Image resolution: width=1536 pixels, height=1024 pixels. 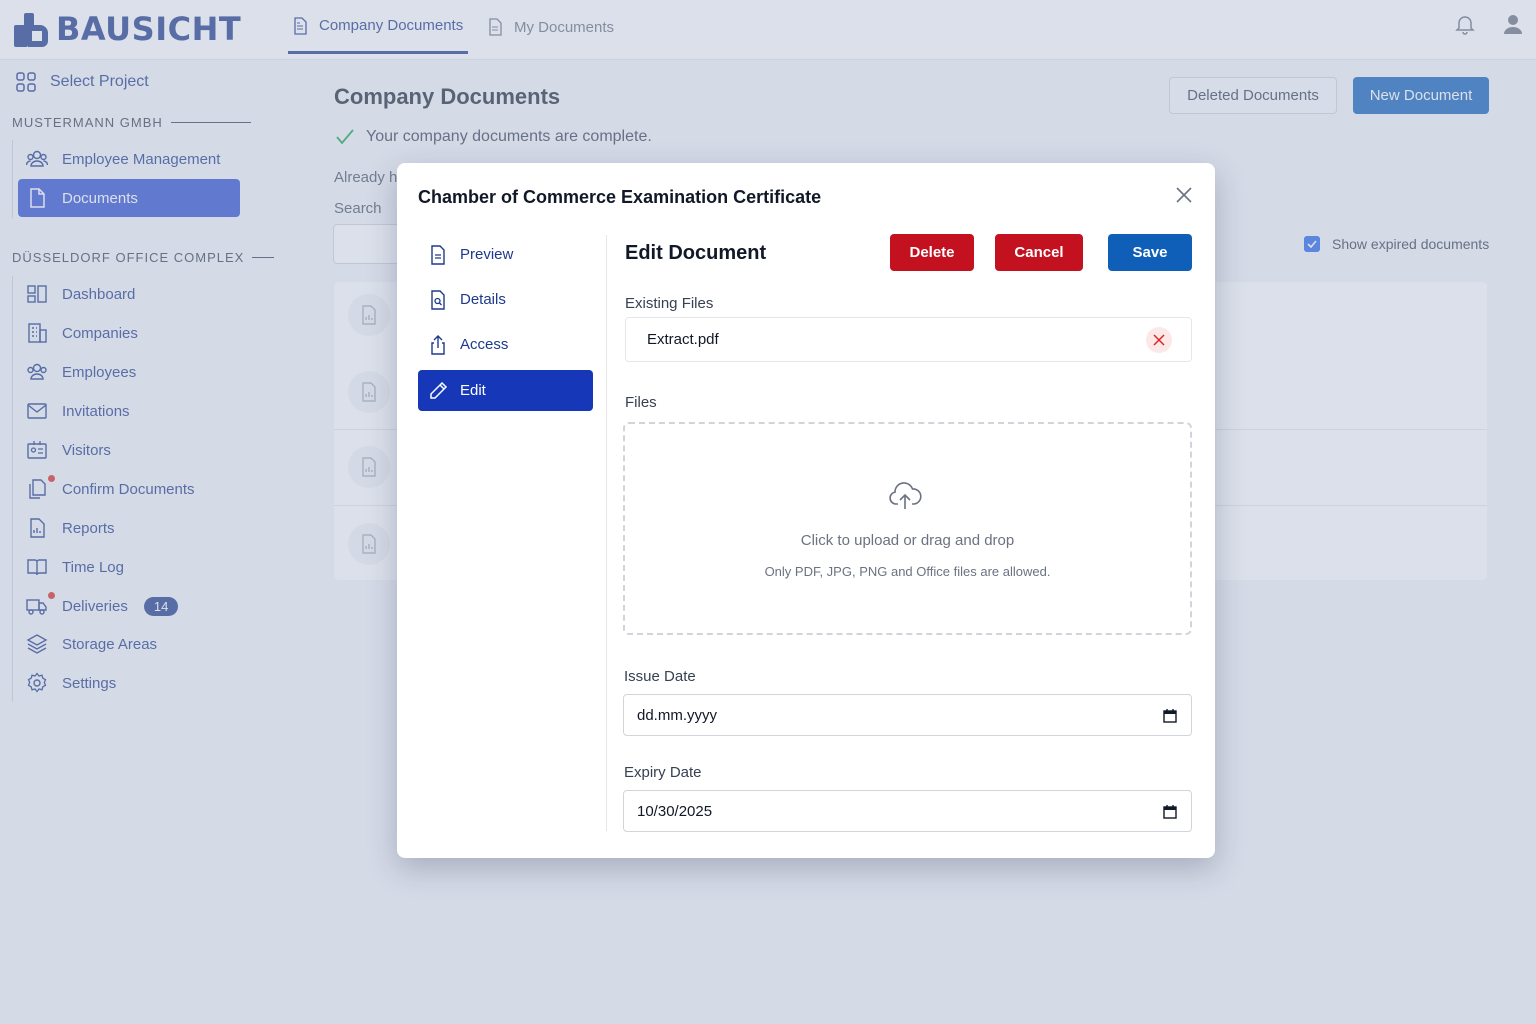 I want to click on modal-nav-preview: Preview, so click(x=505, y=254).